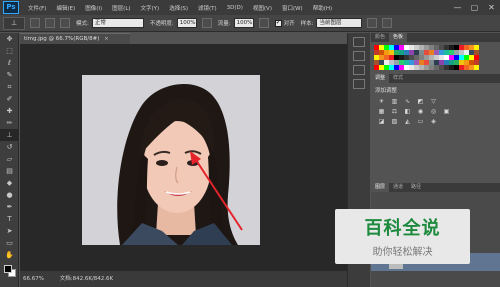  I want to click on close-button: ✕, so click(491, 7).